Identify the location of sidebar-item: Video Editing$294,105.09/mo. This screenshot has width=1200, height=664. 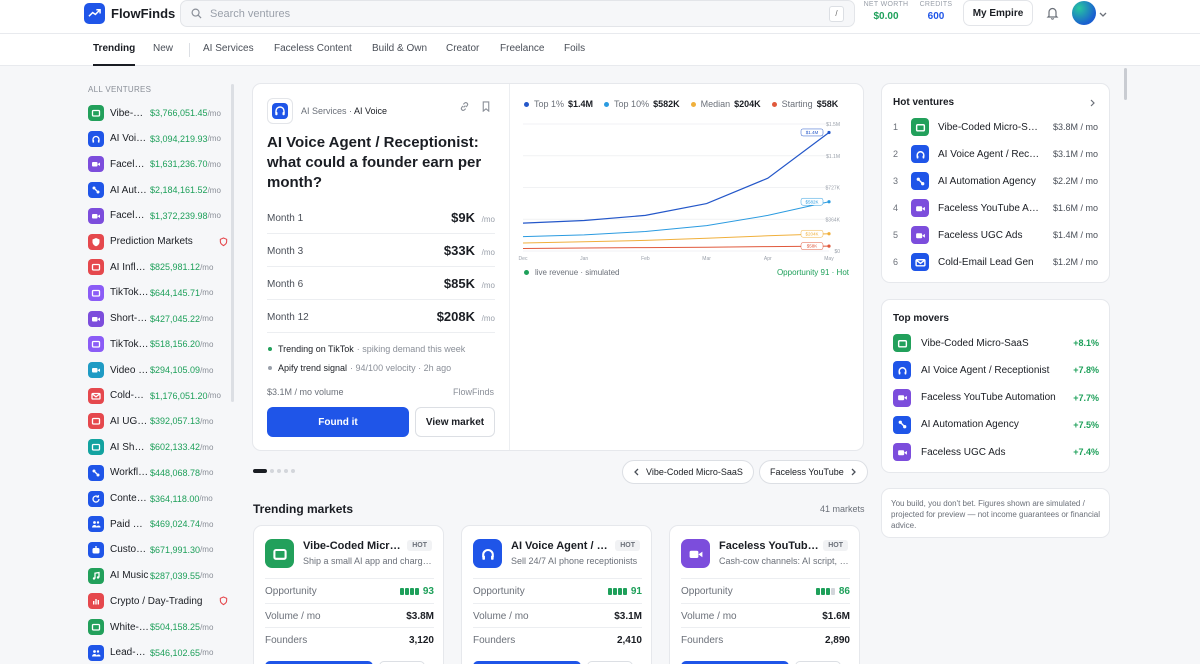
(158, 370).